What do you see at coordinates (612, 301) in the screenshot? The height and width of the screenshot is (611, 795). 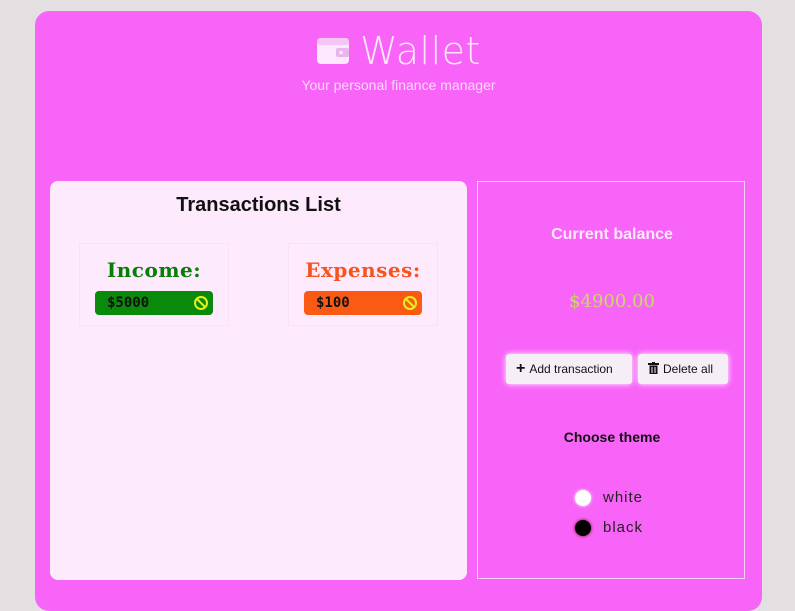 I see `balance-value: $4900.00` at bounding box center [612, 301].